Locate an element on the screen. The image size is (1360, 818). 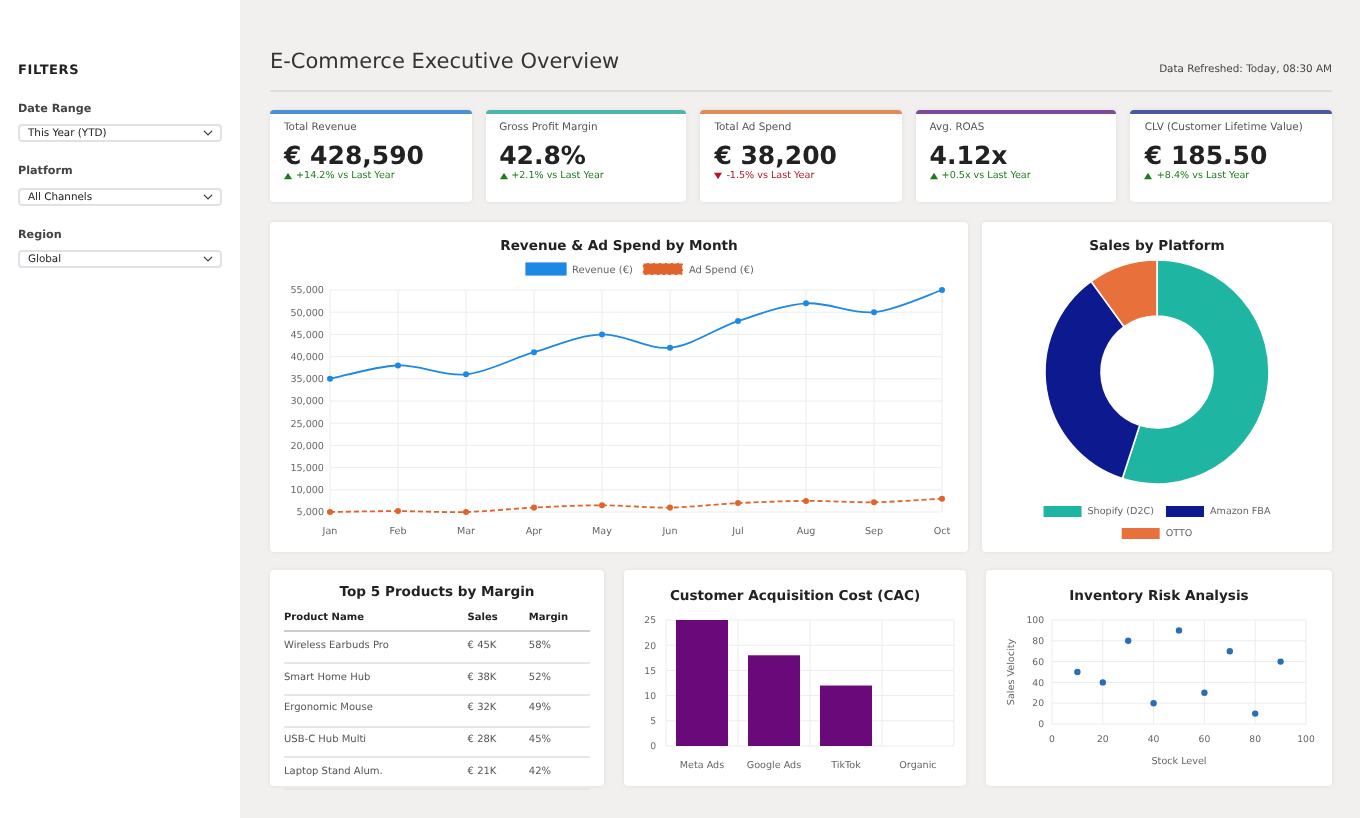
kpi-value: € 185.50 is located at coordinates (1207, 154).